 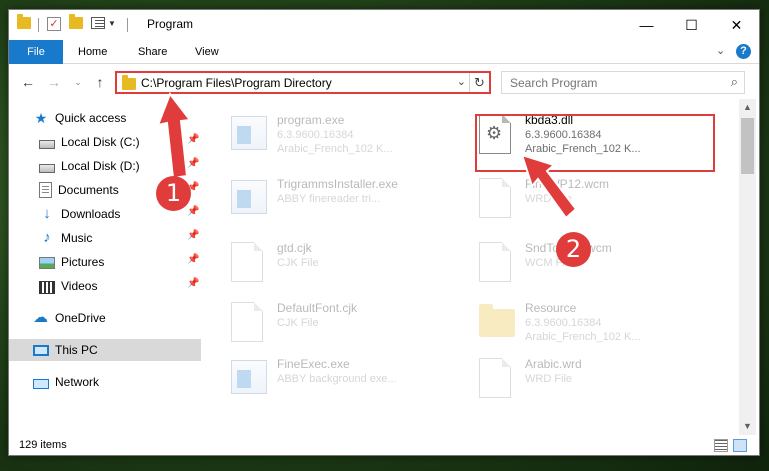 I want to click on scroll-thumb, so click(x=747, y=146).